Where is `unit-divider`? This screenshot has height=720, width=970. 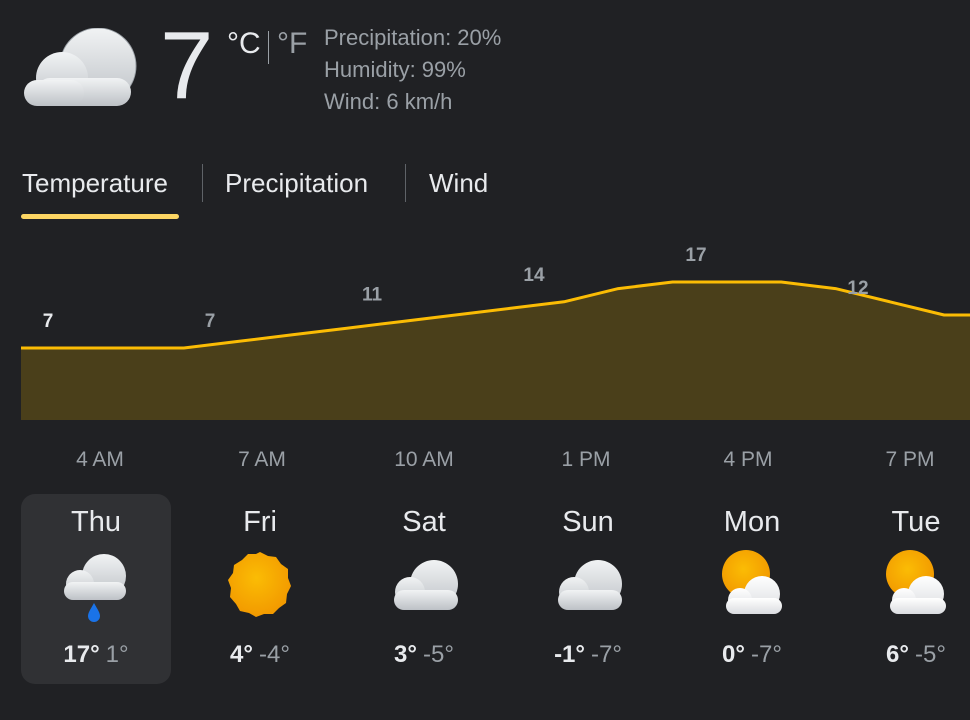
unit-divider is located at coordinates (268, 47).